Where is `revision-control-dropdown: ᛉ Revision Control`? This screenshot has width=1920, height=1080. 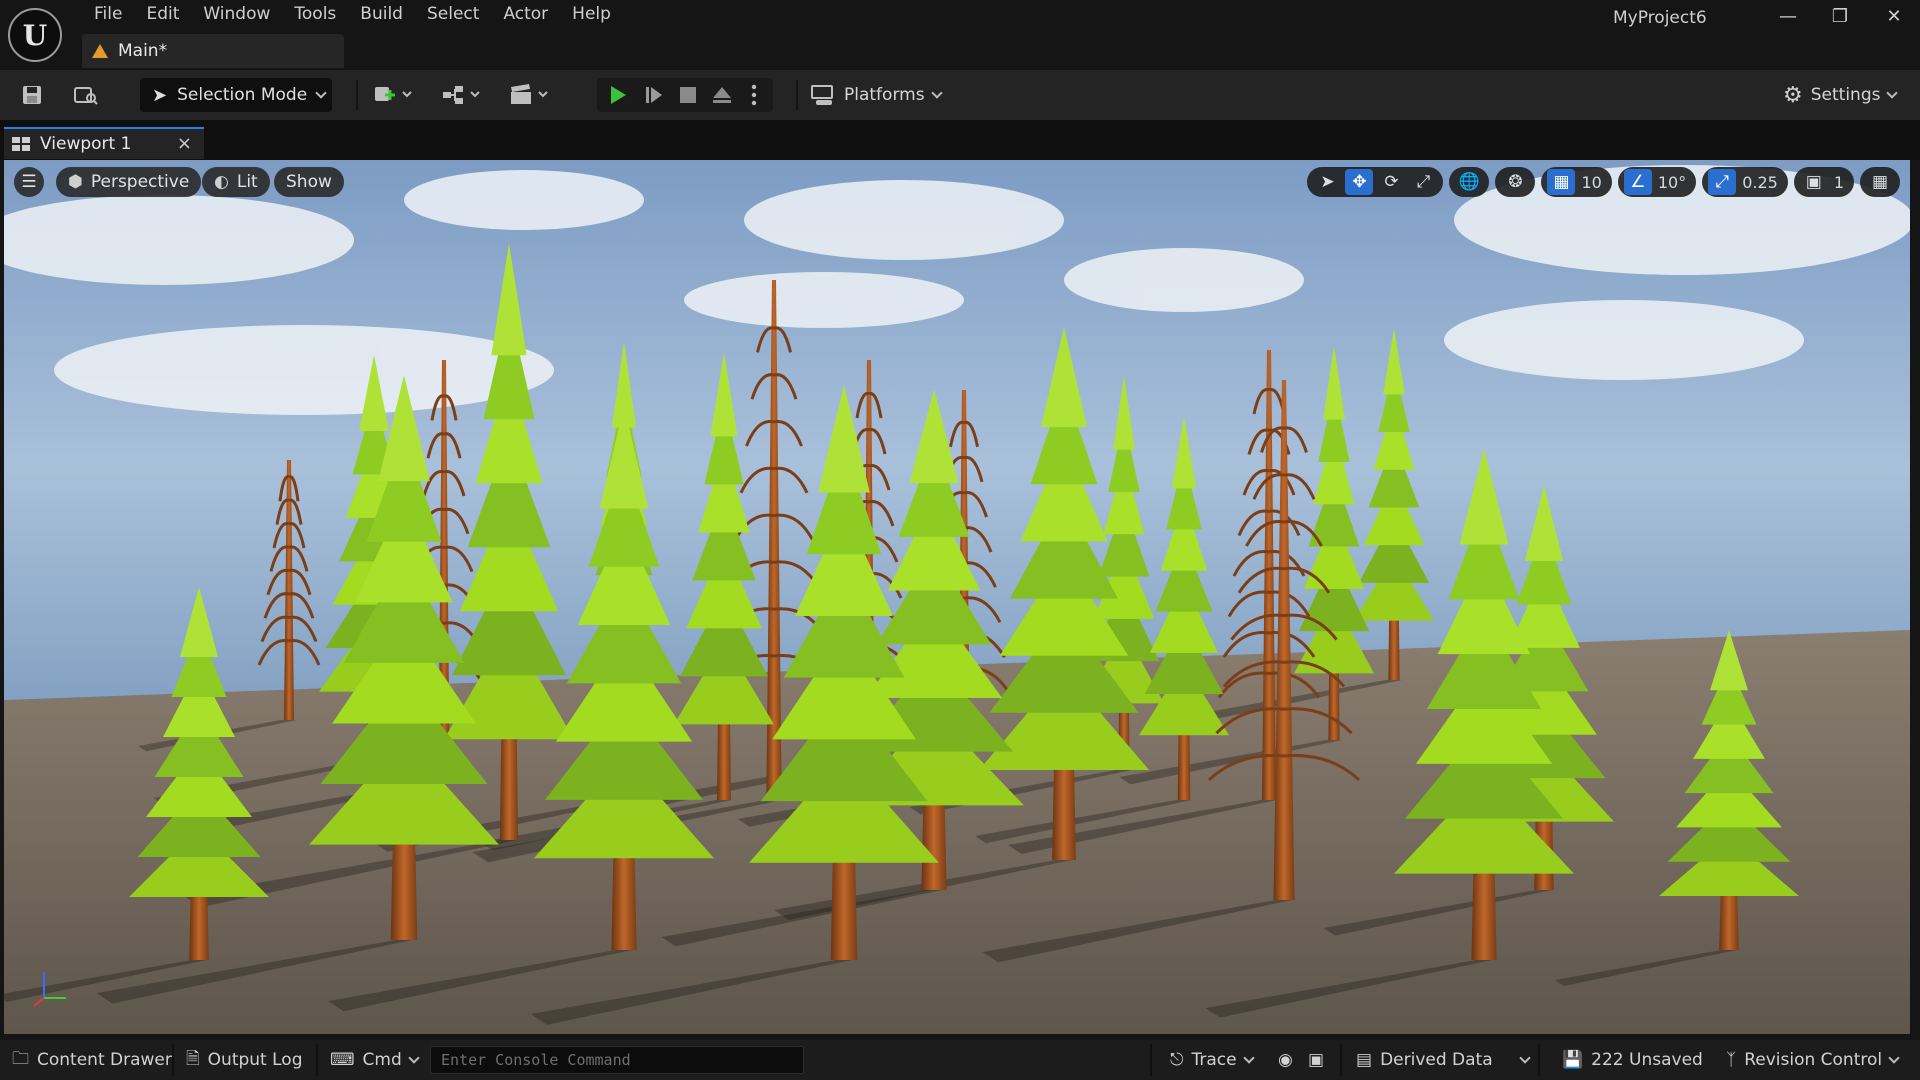 revision-control-dropdown: ᛉ Revision Control is located at coordinates (1813, 1060).